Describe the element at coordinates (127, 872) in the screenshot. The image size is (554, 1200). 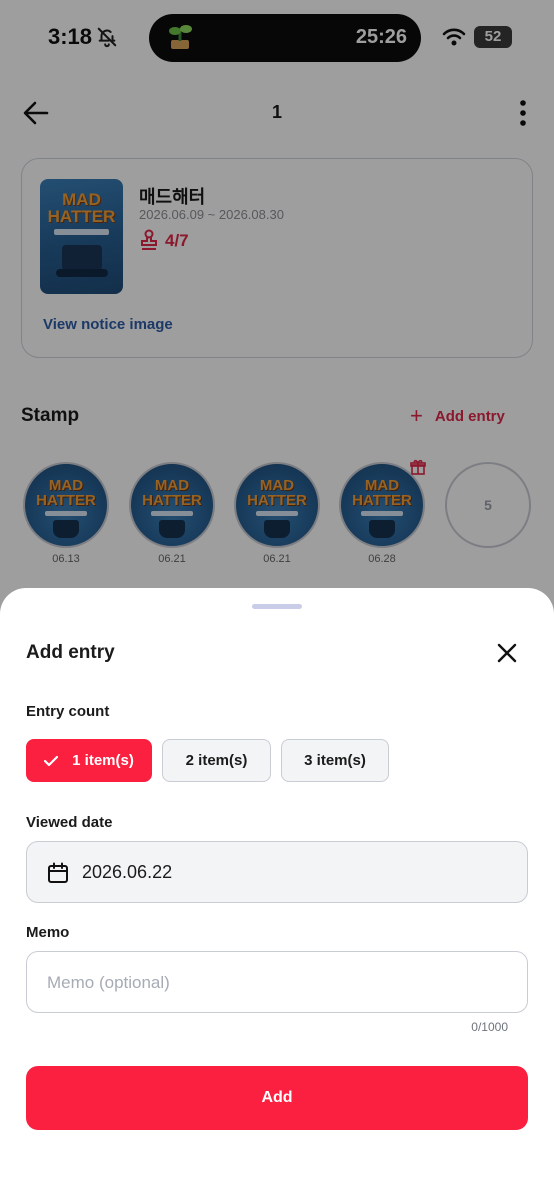
I see `viewed-date-value: 2026.06.22` at that location.